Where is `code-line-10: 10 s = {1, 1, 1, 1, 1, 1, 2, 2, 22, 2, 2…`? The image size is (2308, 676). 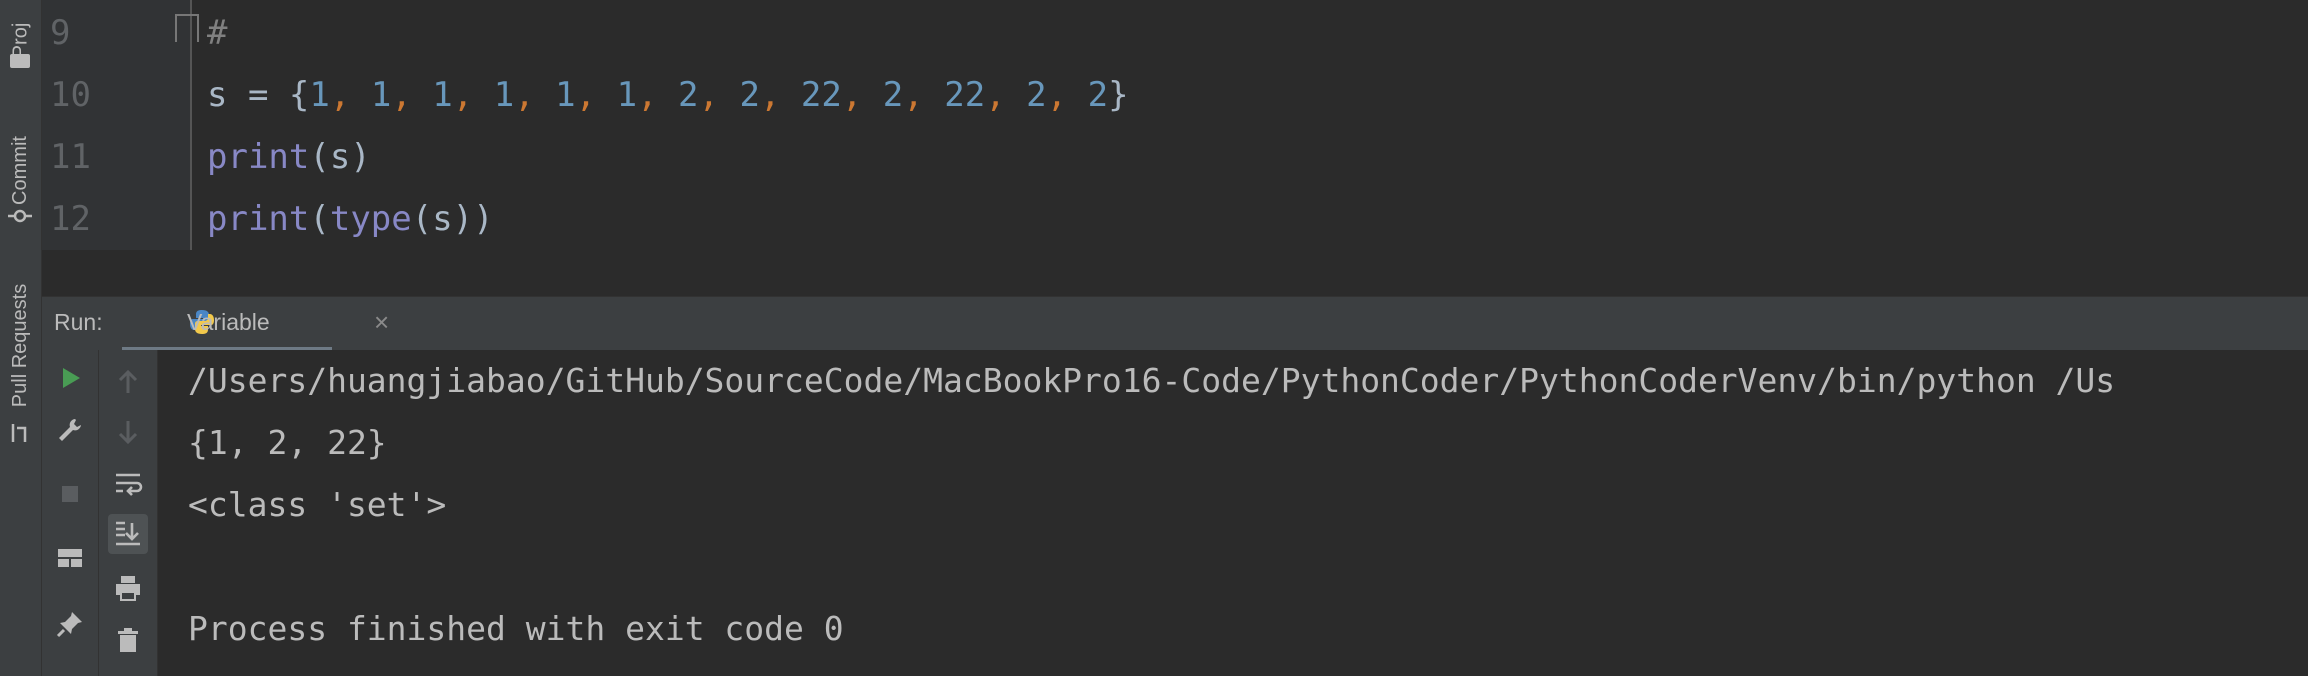 code-line-10: 10 s = {1, 1, 1, 1, 1, 1, 2, 2, 22, 2, 2… is located at coordinates (1175, 95).